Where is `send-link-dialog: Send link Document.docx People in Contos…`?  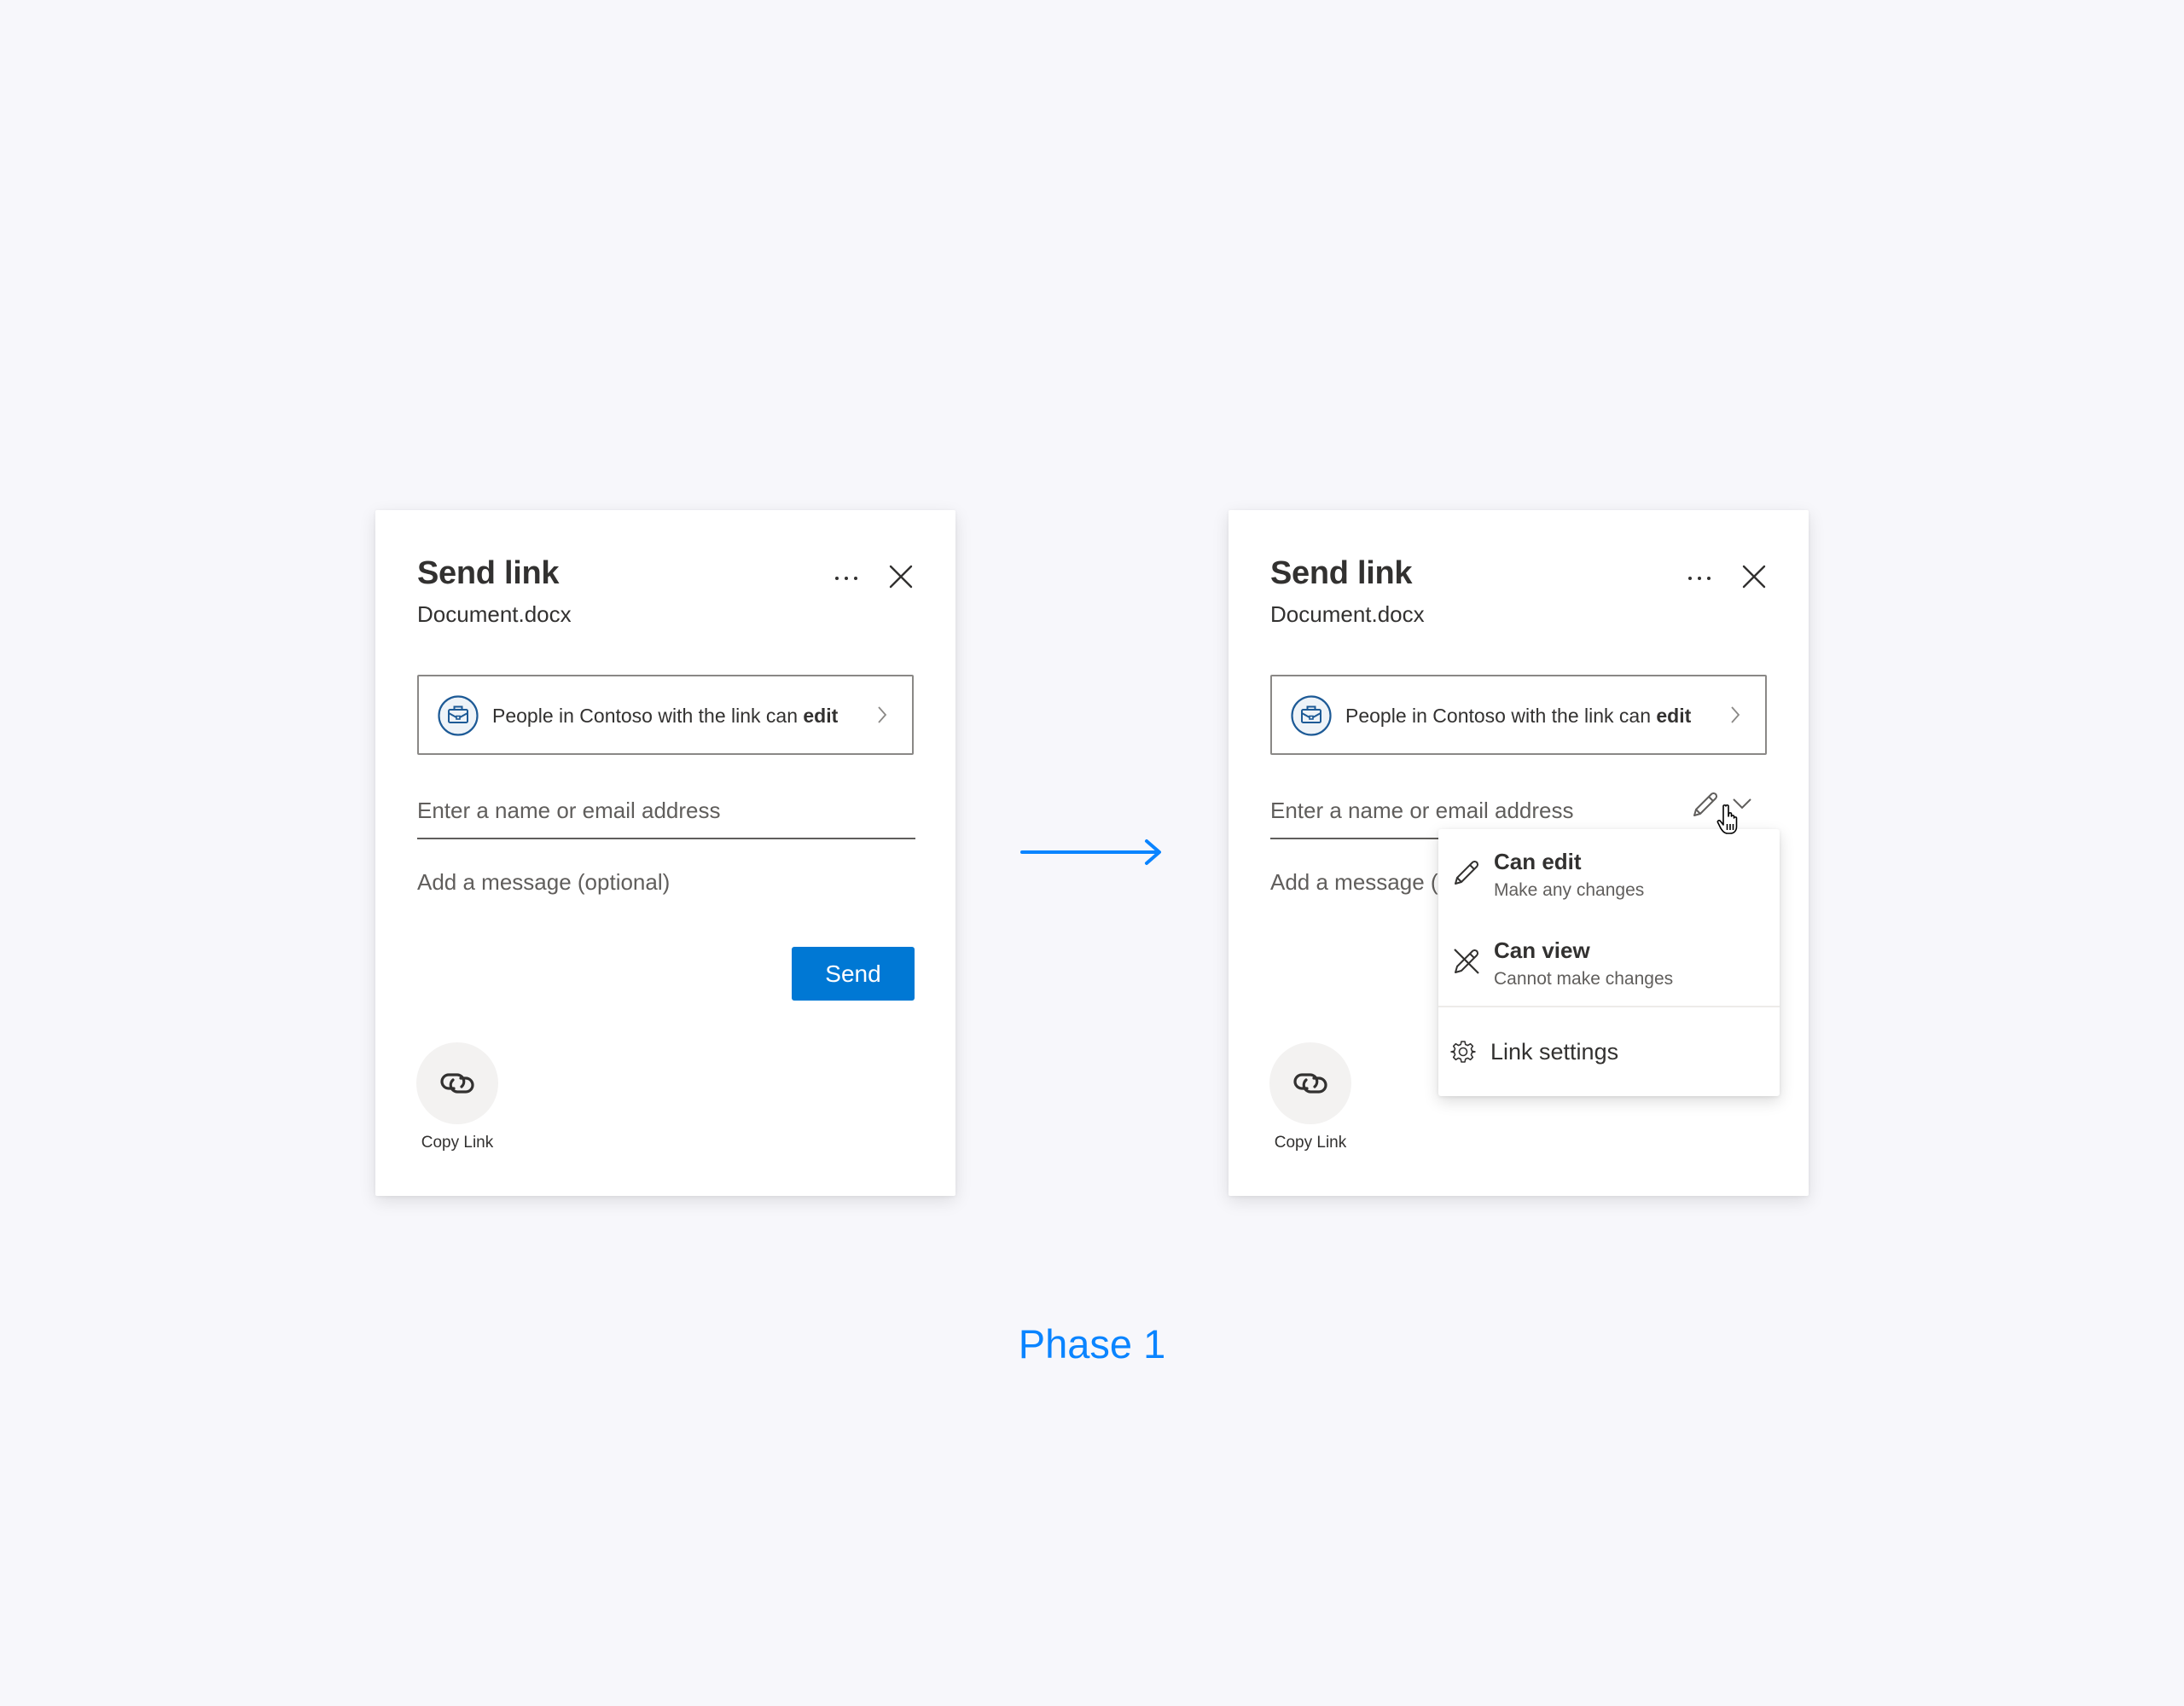
send-link-dialog: Send link Document.docx People in Contos… is located at coordinates (666, 853).